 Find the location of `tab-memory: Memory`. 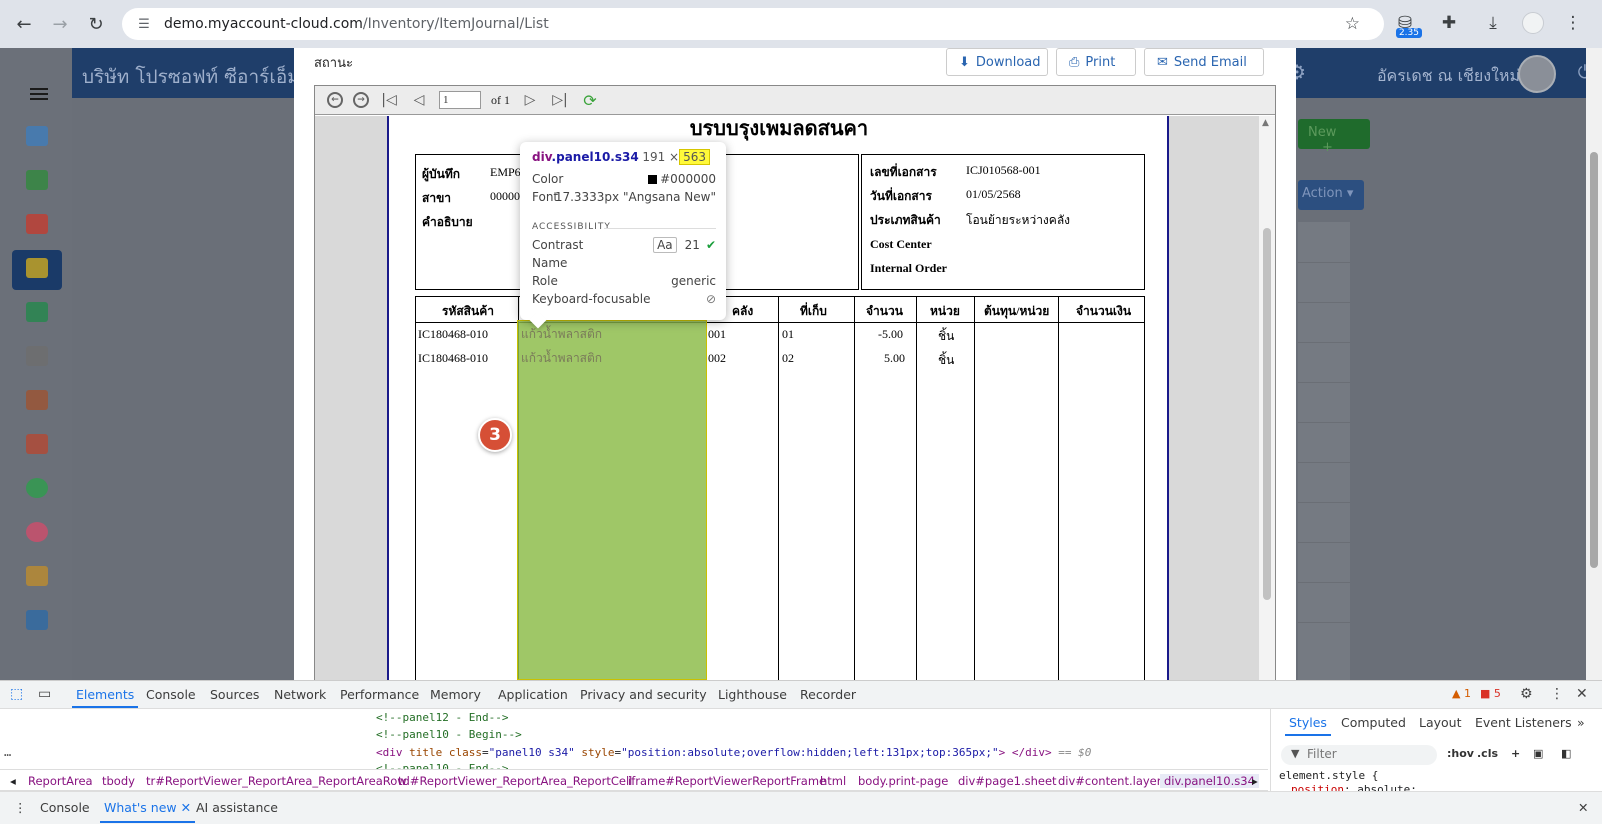

tab-memory: Memory is located at coordinates (455, 694).